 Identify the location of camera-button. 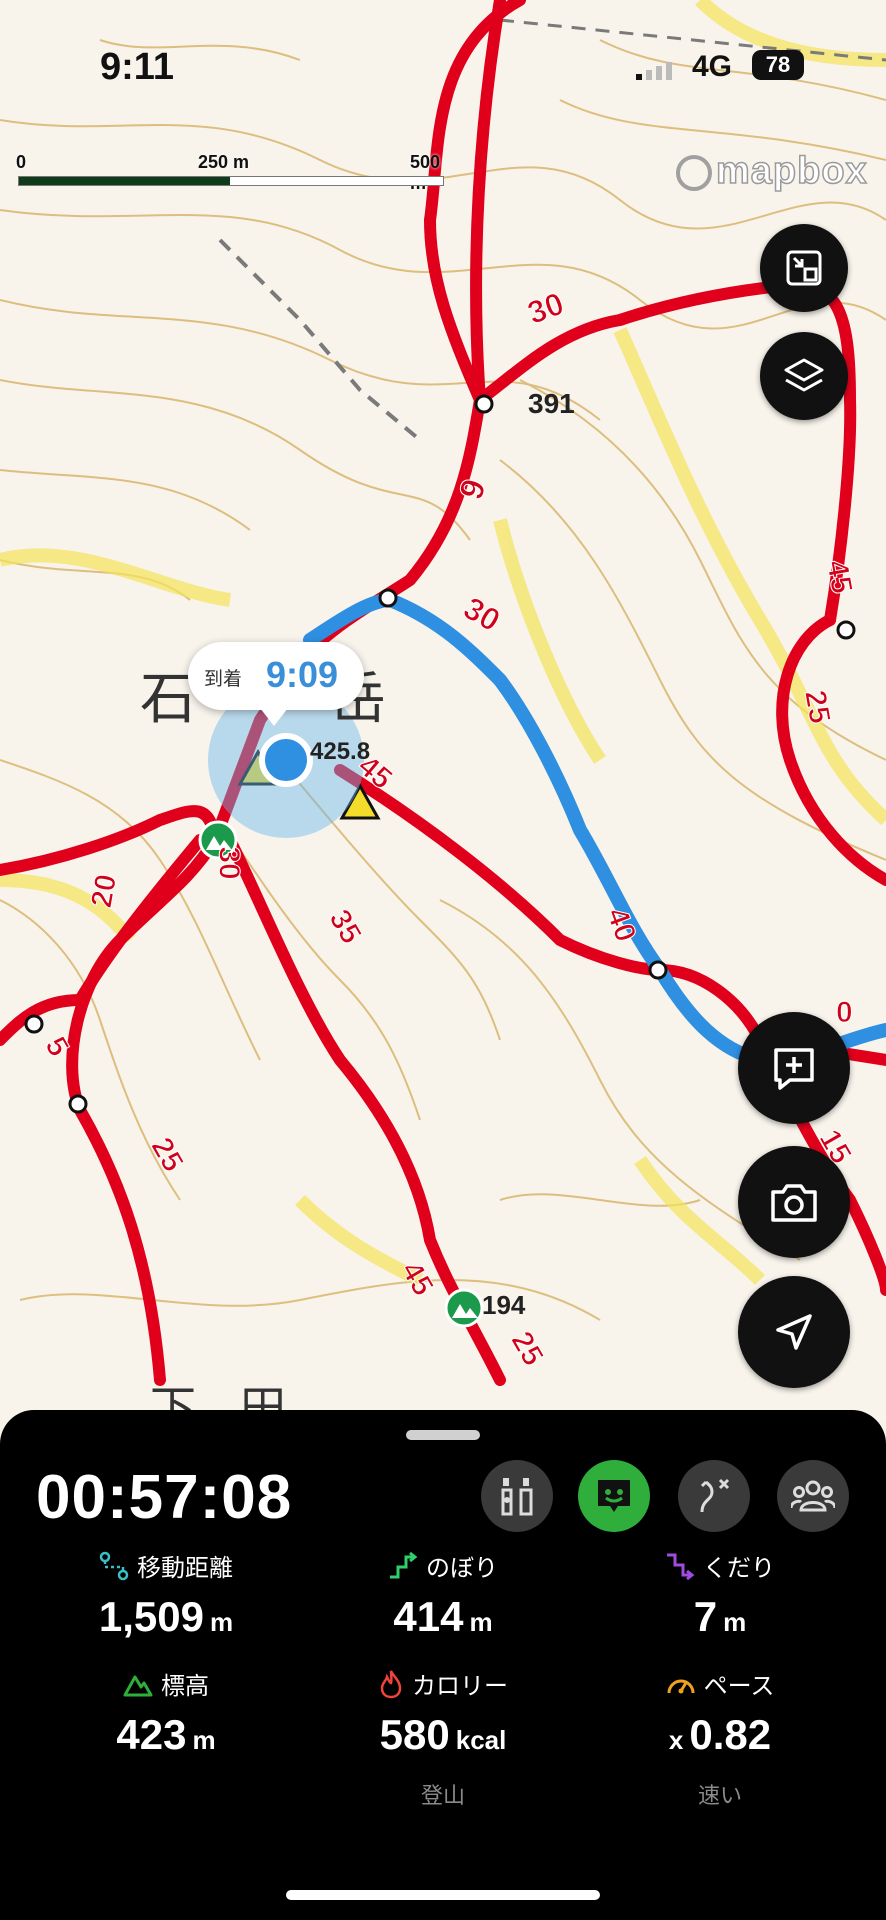
(794, 1202).